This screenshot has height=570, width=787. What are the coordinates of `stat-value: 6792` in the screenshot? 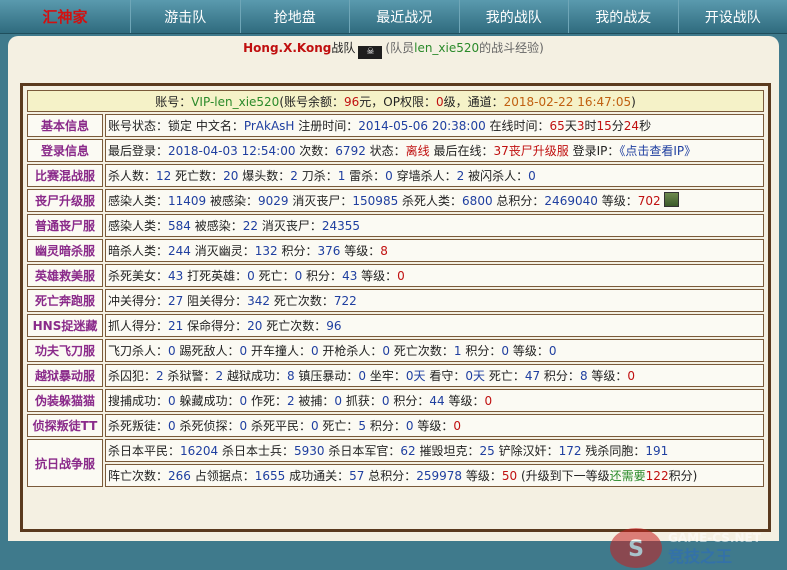 It's located at (350, 151).